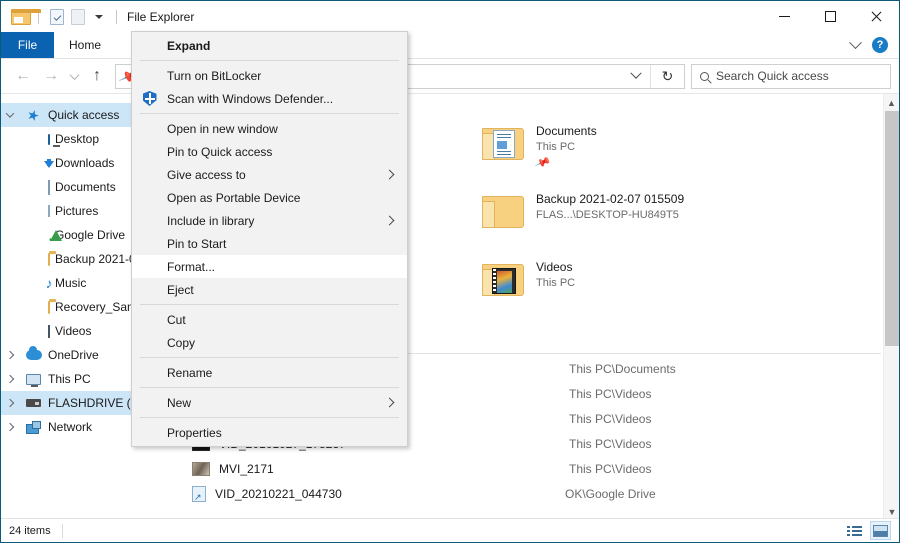 The width and height of the screenshot is (900, 543). I want to click on documents-icon, so click(37, 187).